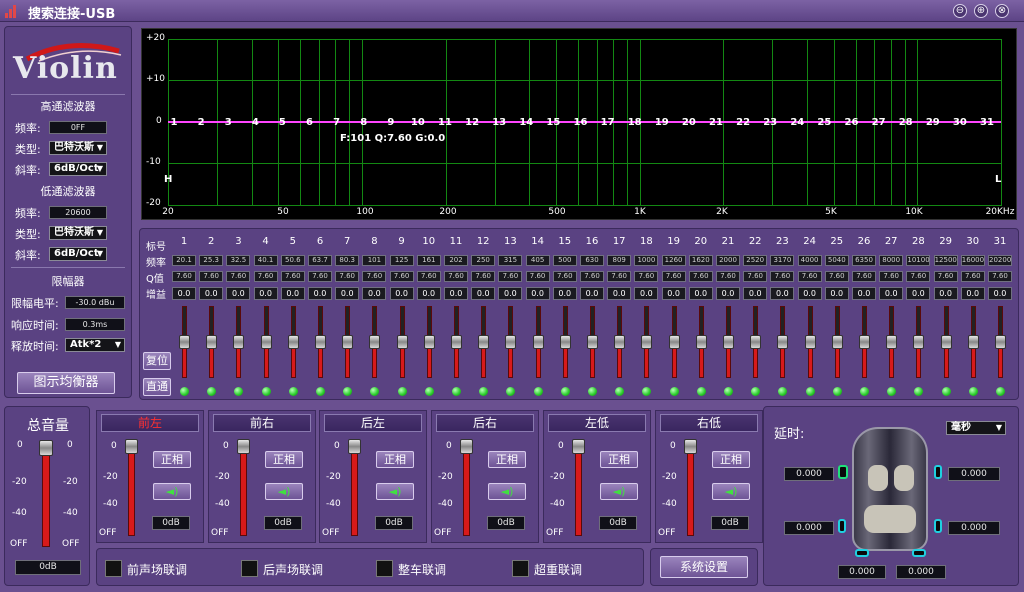 The image size is (1024, 592). Describe the element at coordinates (211, 260) in the screenshot. I see `band-freq-field: 25.3` at that location.